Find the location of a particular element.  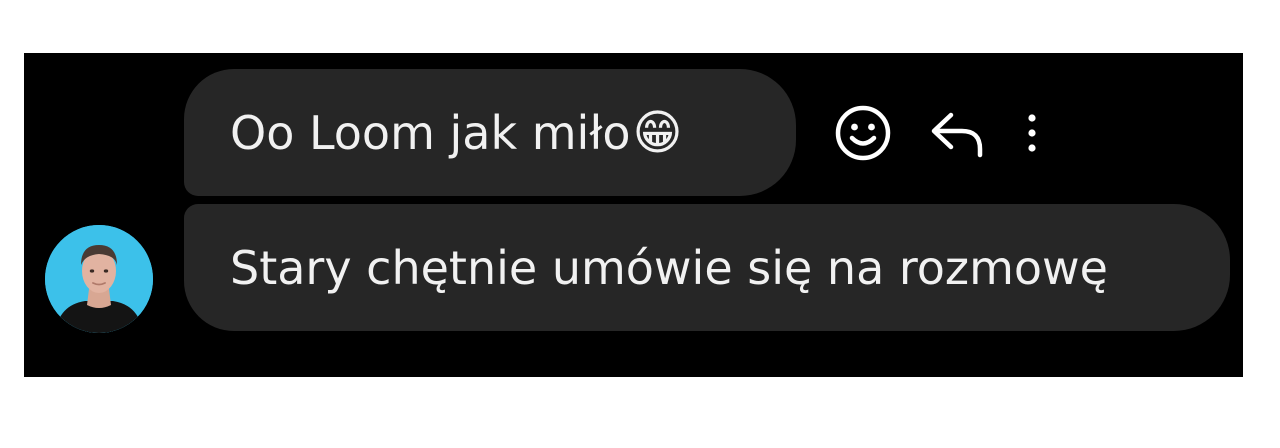

vertical-dots-icon is located at coordinates (1032, 133).